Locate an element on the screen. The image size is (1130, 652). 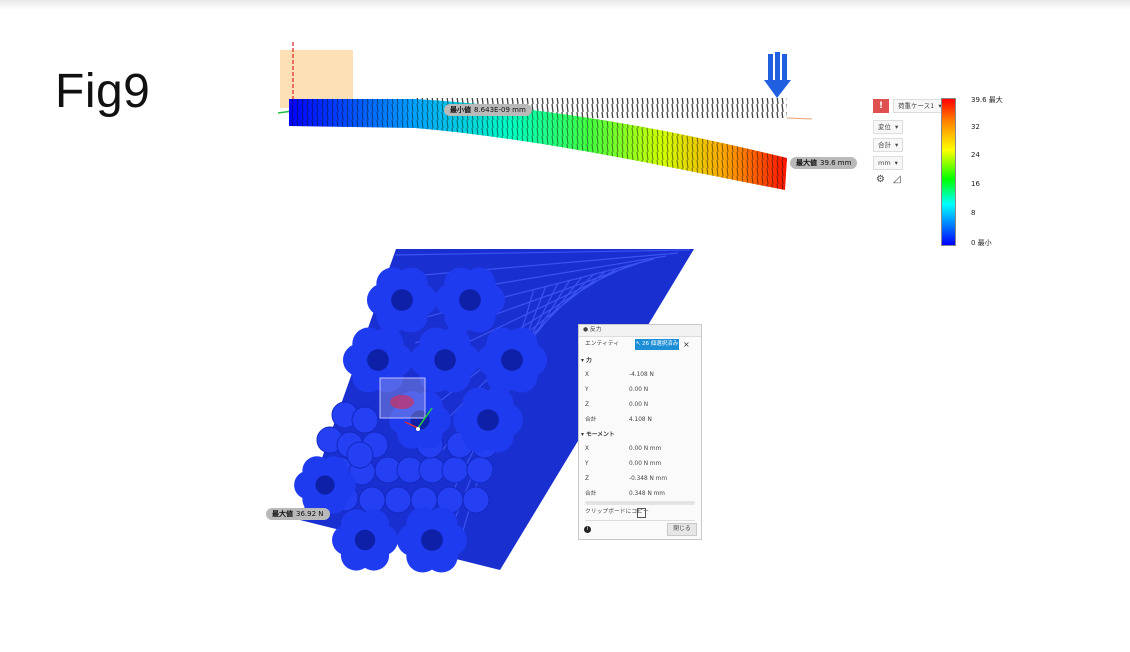
force-z-label: Z is located at coordinates (587, 405).